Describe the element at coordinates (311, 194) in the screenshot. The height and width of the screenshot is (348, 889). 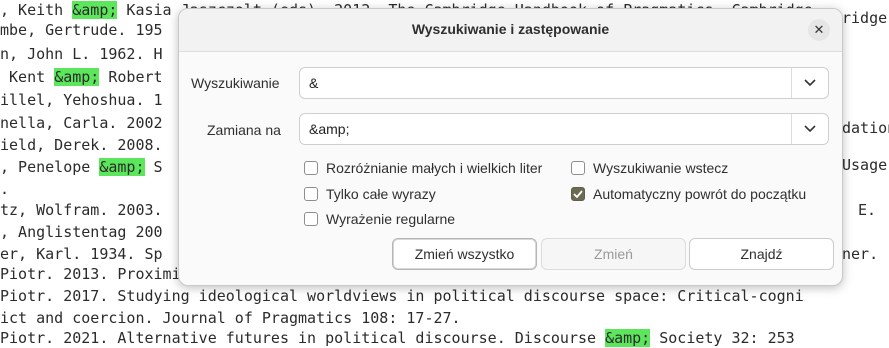
I see `whole-words-checkbox` at that location.